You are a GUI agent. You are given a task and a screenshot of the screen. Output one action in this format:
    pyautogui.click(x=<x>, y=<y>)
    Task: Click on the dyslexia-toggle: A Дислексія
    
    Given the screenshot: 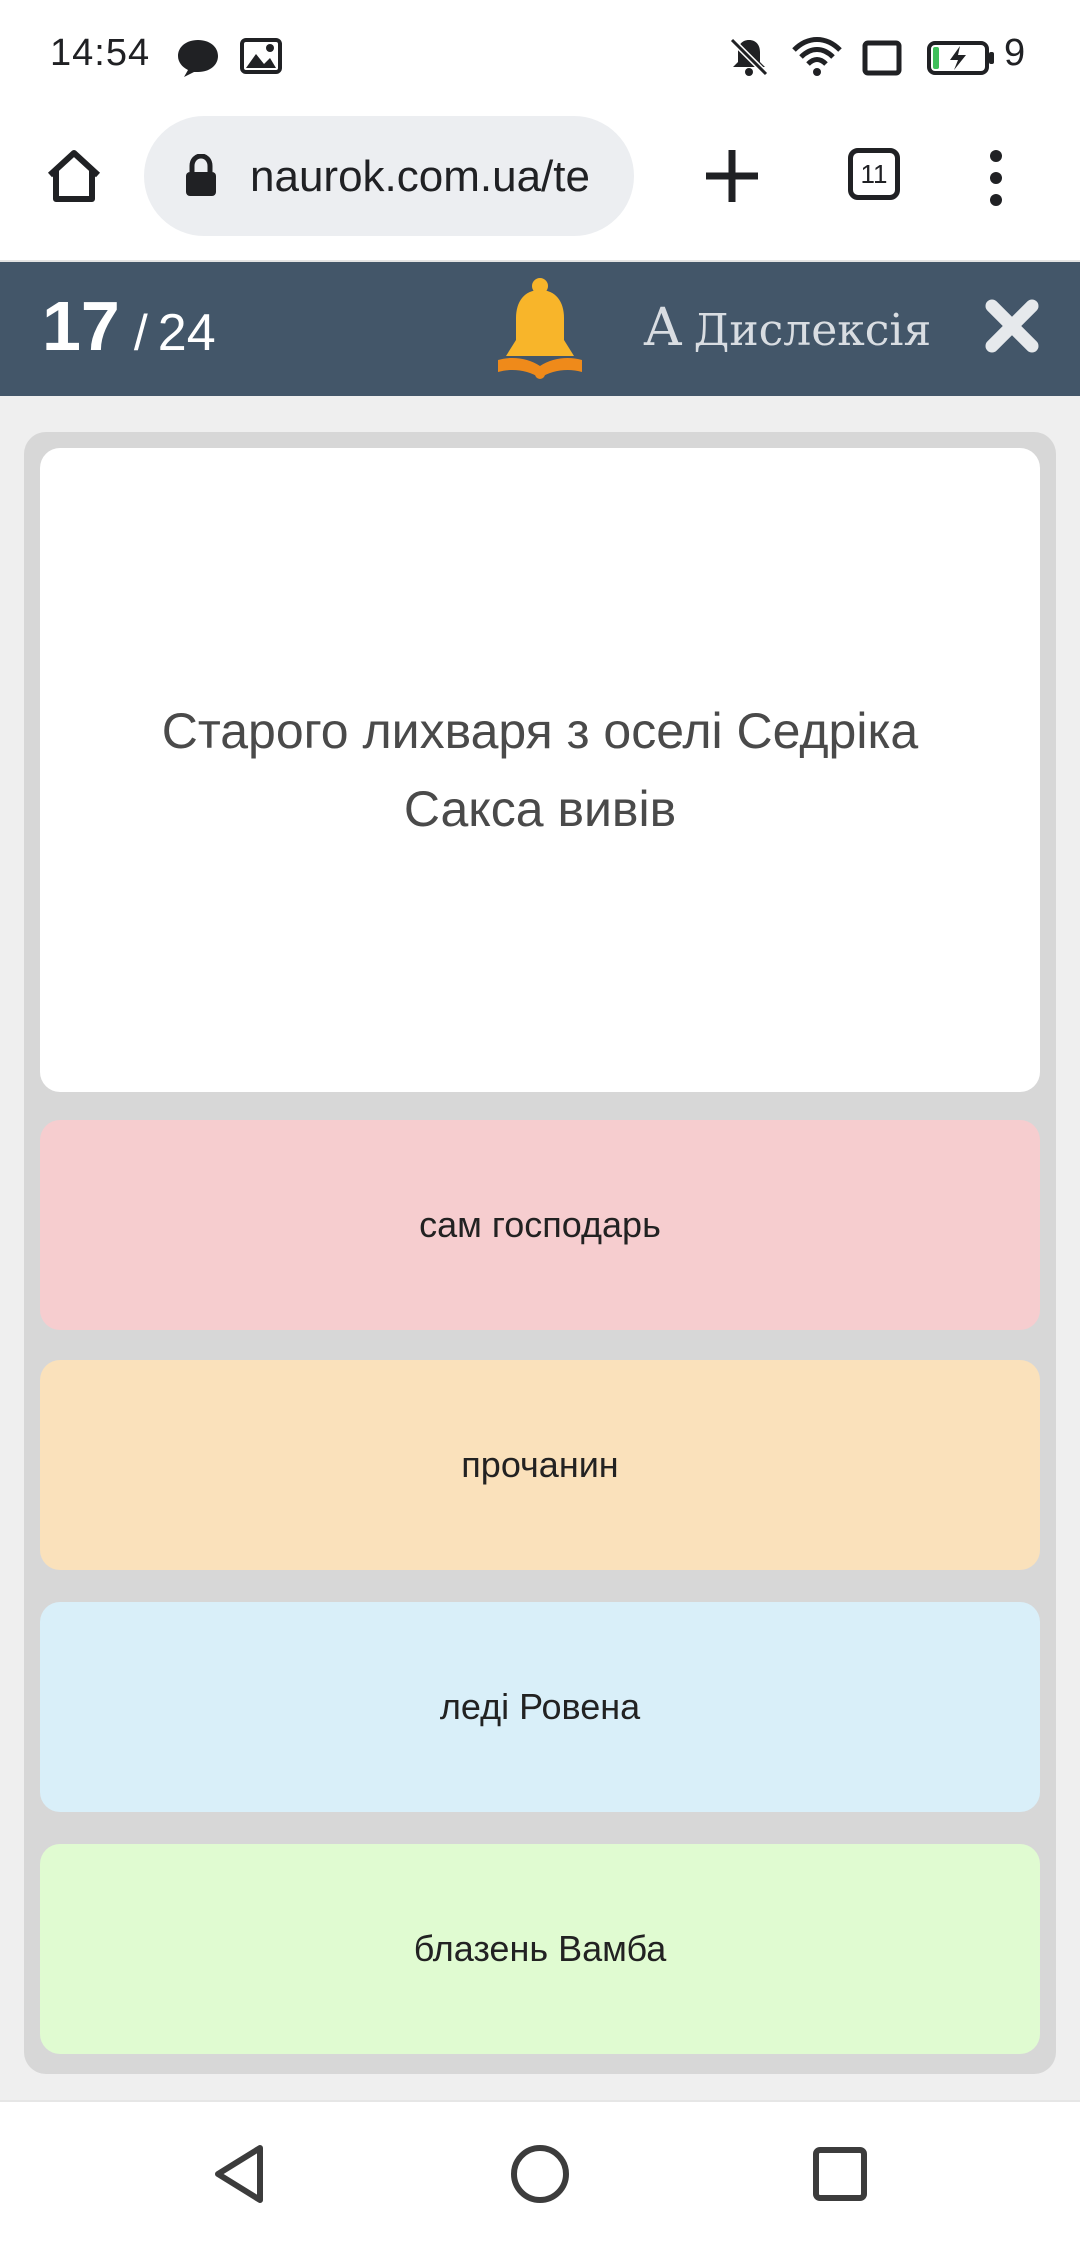 What is the action you would take?
    pyautogui.click(x=787, y=328)
    